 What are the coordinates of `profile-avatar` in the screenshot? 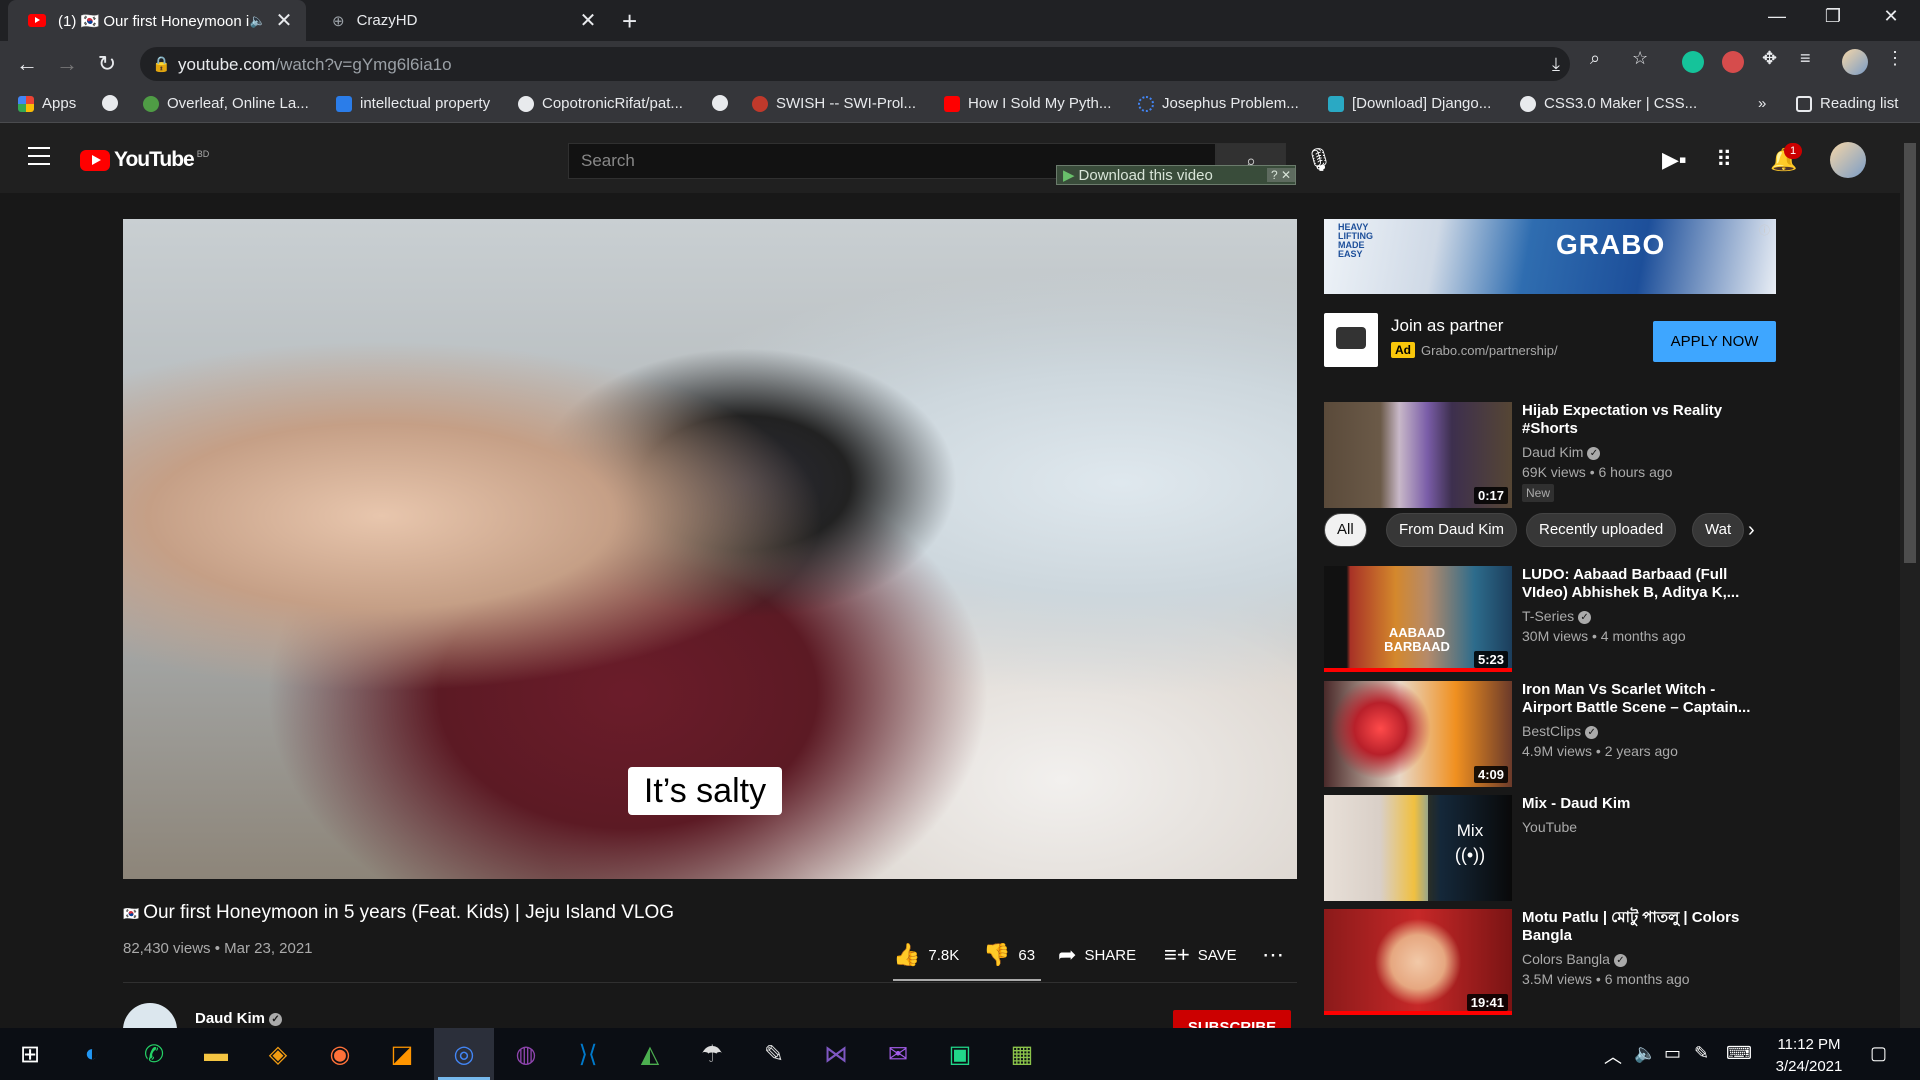 It's located at (1855, 62).